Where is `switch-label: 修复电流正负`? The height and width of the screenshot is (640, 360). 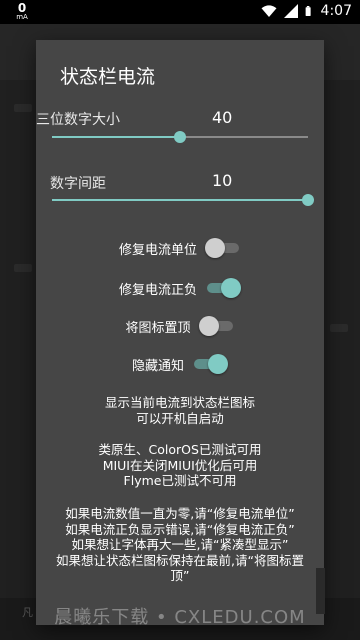
switch-label: 修复电流正负 is located at coordinates (157, 290).